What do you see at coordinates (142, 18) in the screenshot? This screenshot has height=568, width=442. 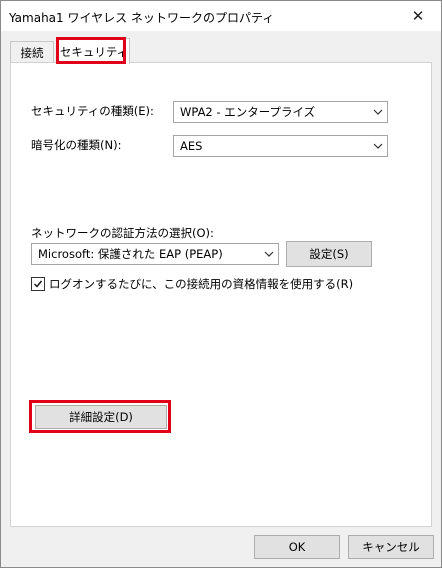 I see `window-title: Yamaha1 ワイヤレス ネットワークのプロパティ` at bounding box center [142, 18].